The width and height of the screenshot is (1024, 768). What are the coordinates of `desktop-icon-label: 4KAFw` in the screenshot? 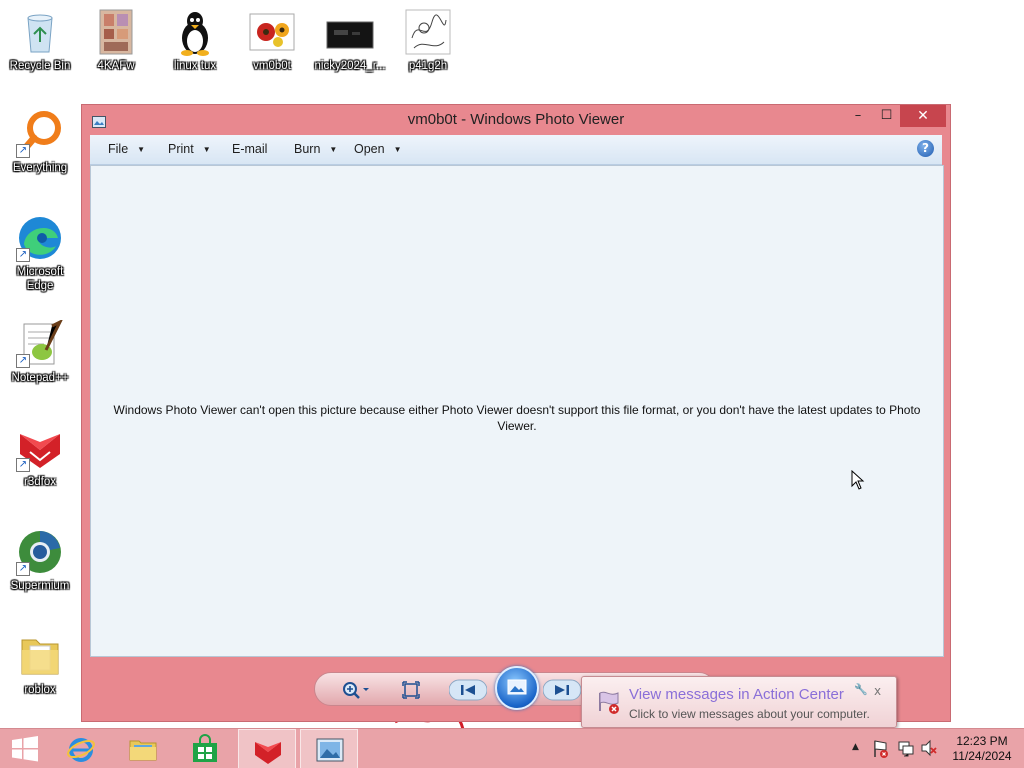 It's located at (116, 66).